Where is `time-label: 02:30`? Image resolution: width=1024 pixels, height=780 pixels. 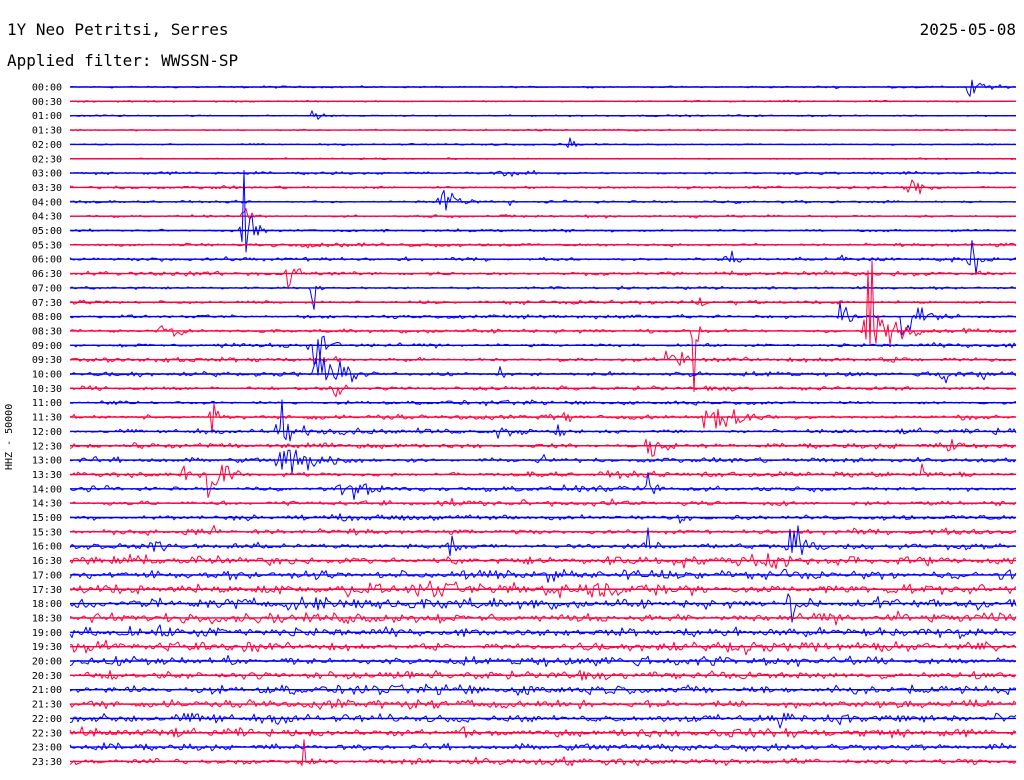 time-label: 02:30 is located at coordinates (47, 159).